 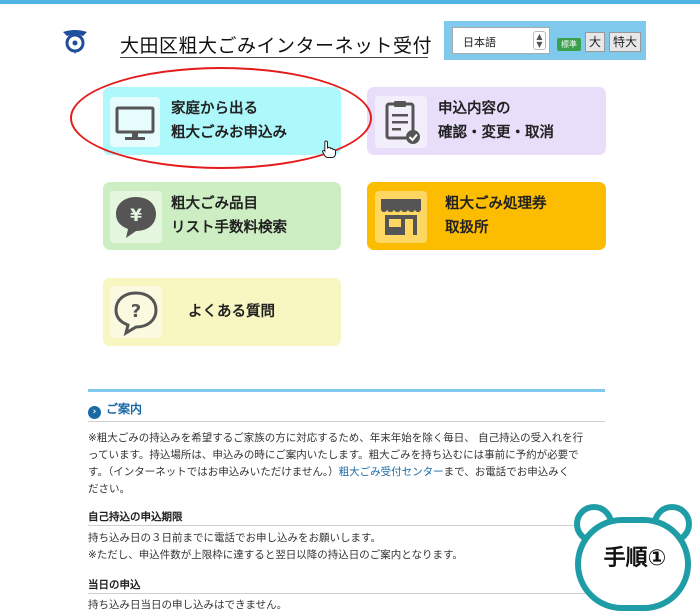 What do you see at coordinates (539, 40) in the screenshot?
I see `updown-arrow-icon: ▲ ▼` at bounding box center [539, 40].